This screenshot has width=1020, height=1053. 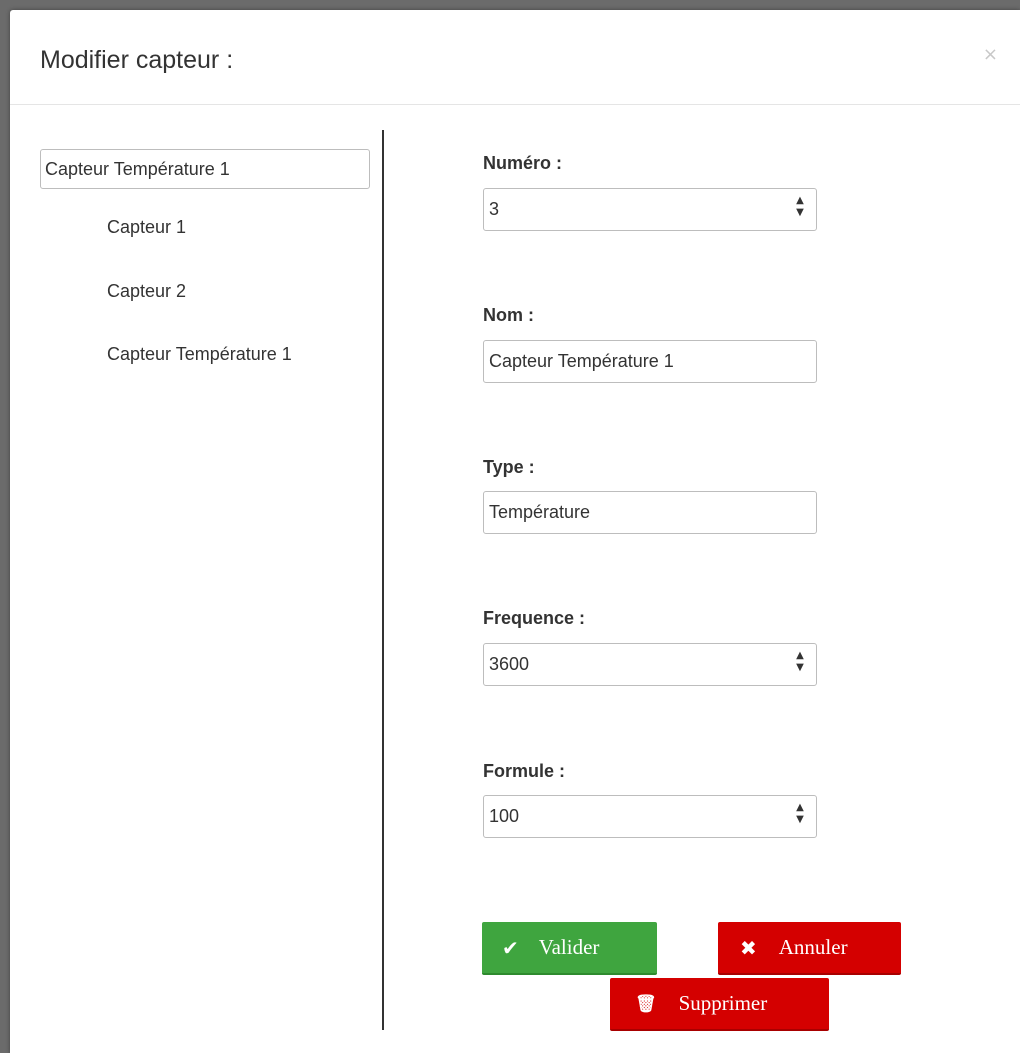 What do you see at coordinates (524, 771) in the screenshot?
I see `formule-label: Formule :` at bounding box center [524, 771].